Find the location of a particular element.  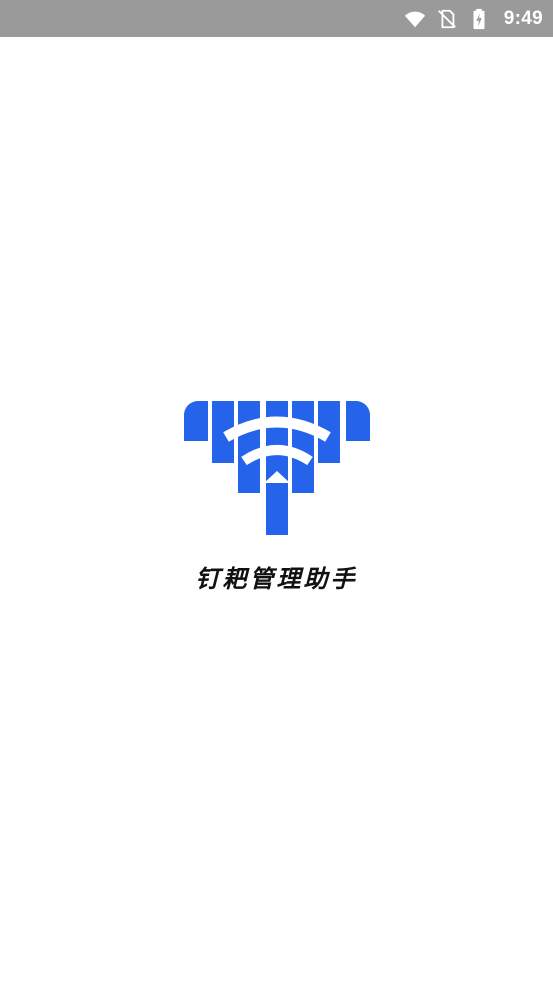

rake-wifi-logo-icon is located at coordinates (277, 468).